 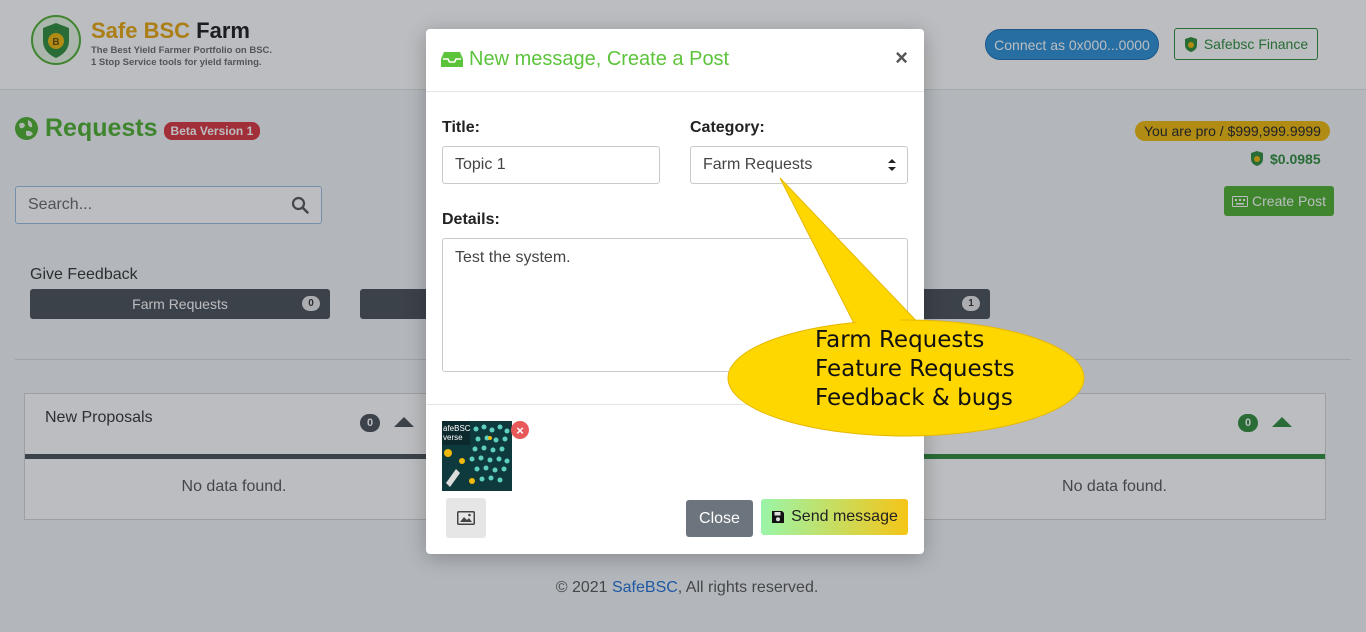 I want to click on send-message-button: Send message, so click(x=834, y=517).